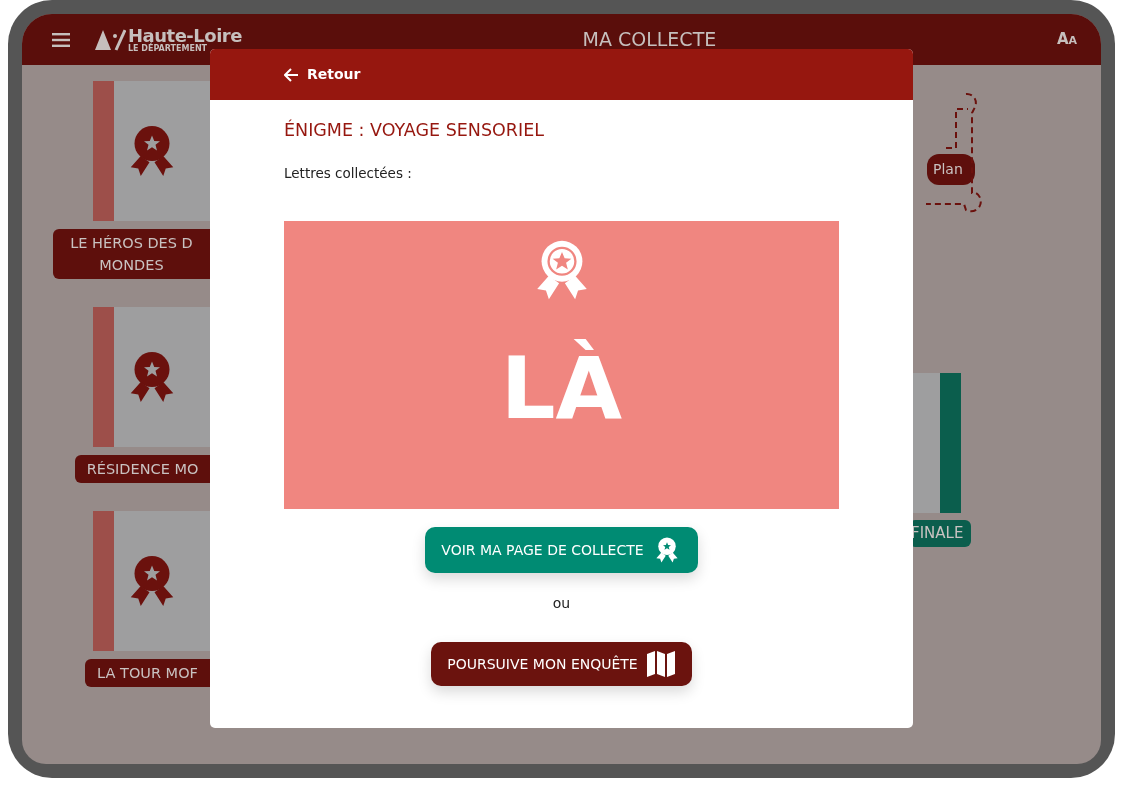  I want to click on logo-subtitle: LE DÉPARTEMENT, so click(168, 48).